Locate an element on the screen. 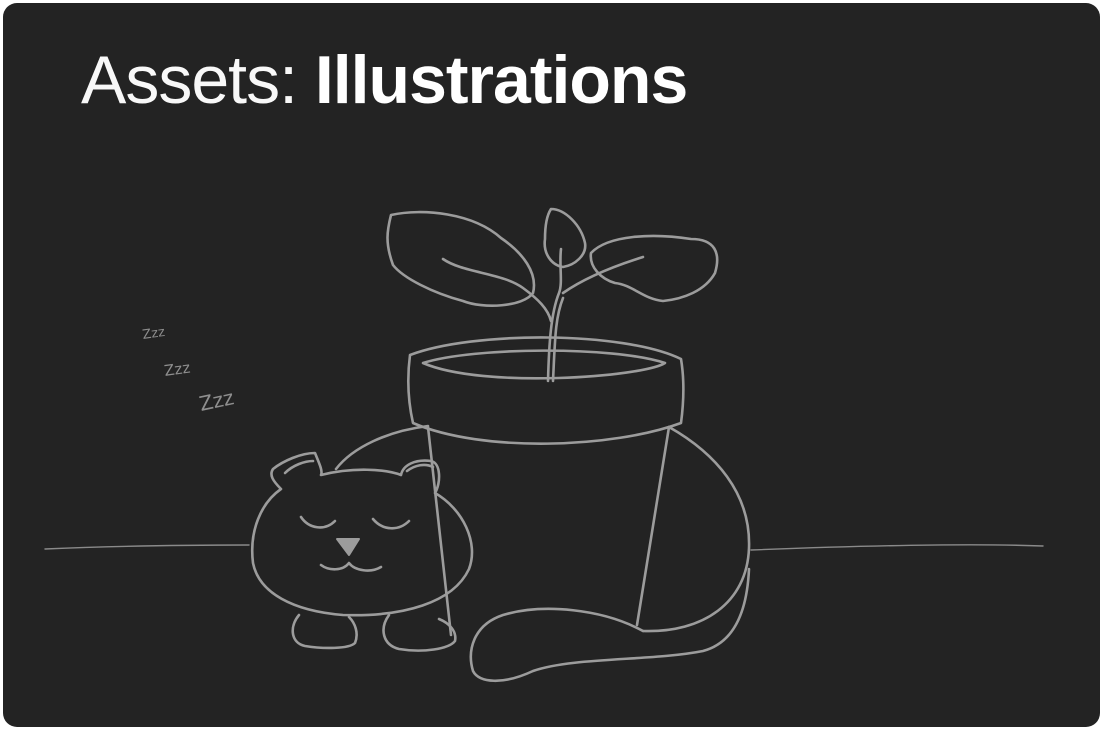  cat-paws is located at coordinates (374, 632).